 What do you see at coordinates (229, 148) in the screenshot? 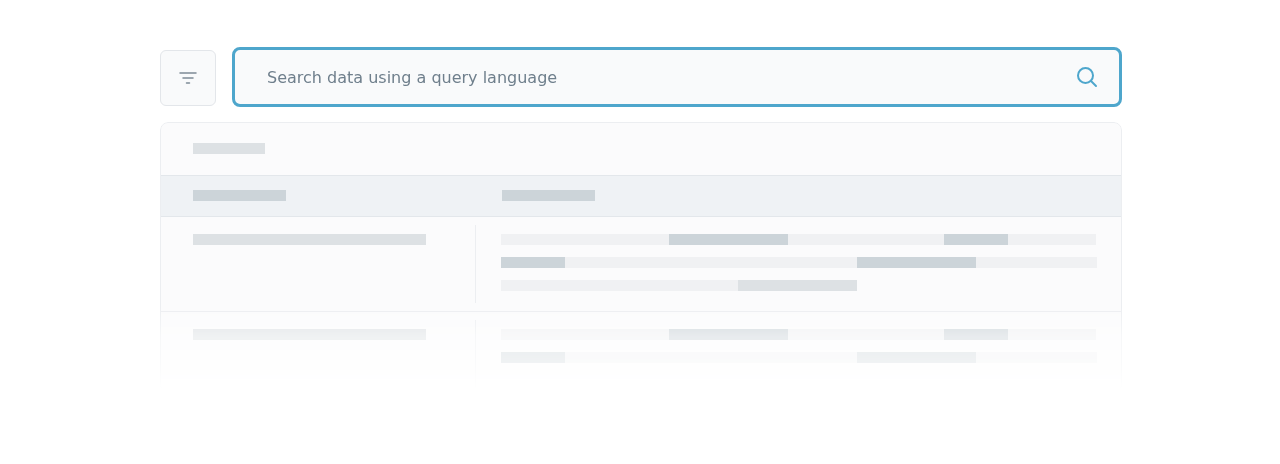
I see `placeholder-bar` at bounding box center [229, 148].